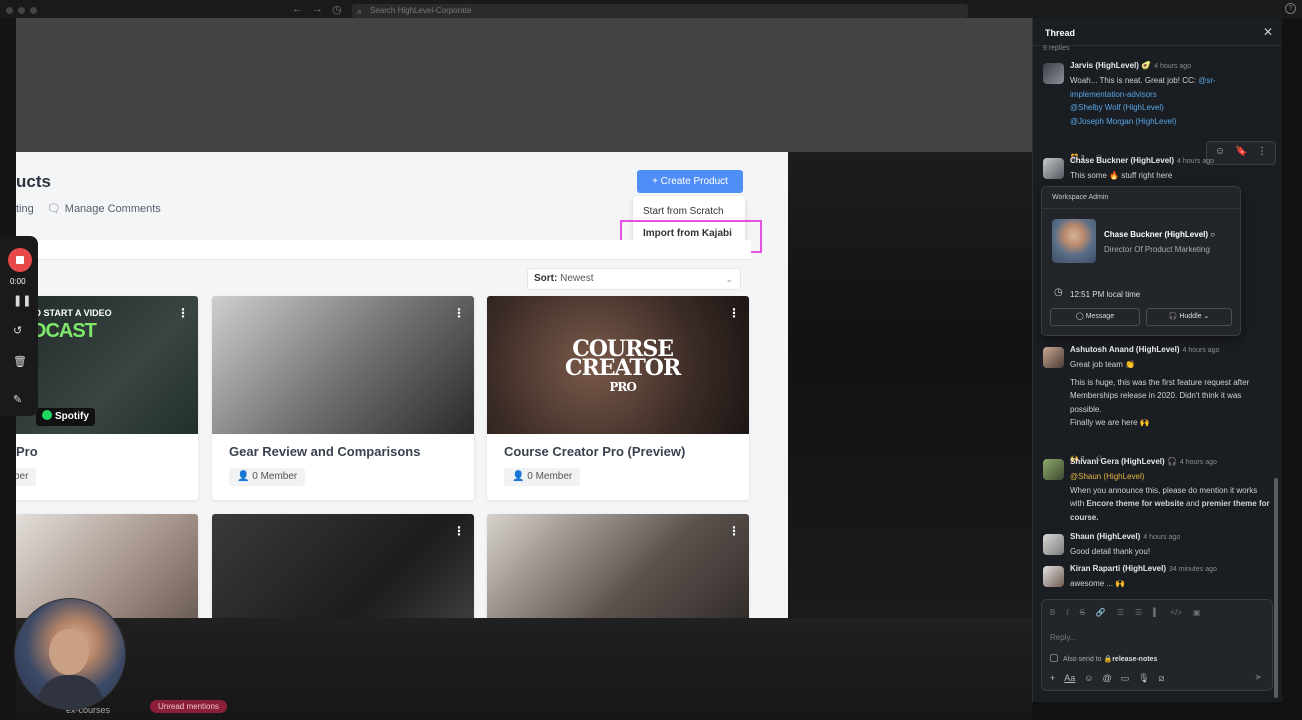  What do you see at coordinates (1143, 461) in the screenshot?
I see `message-author: Shivani Gera (HighLevel) 🎧 4 hours ago` at bounding box center [1143, 461].